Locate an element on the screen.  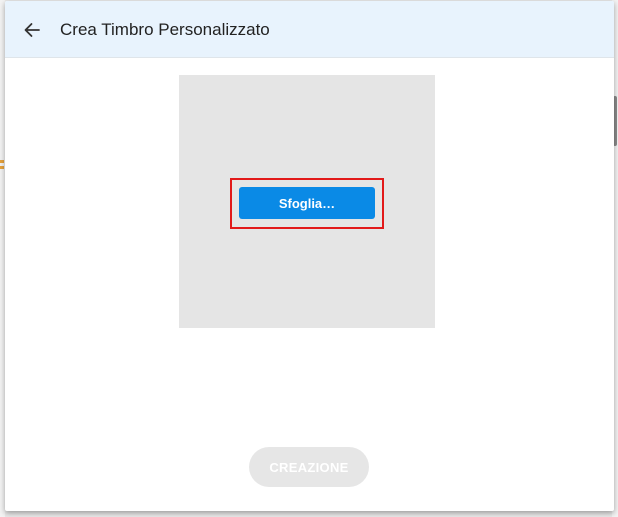
arrow-left-icon is located at coordinates (32, 30).